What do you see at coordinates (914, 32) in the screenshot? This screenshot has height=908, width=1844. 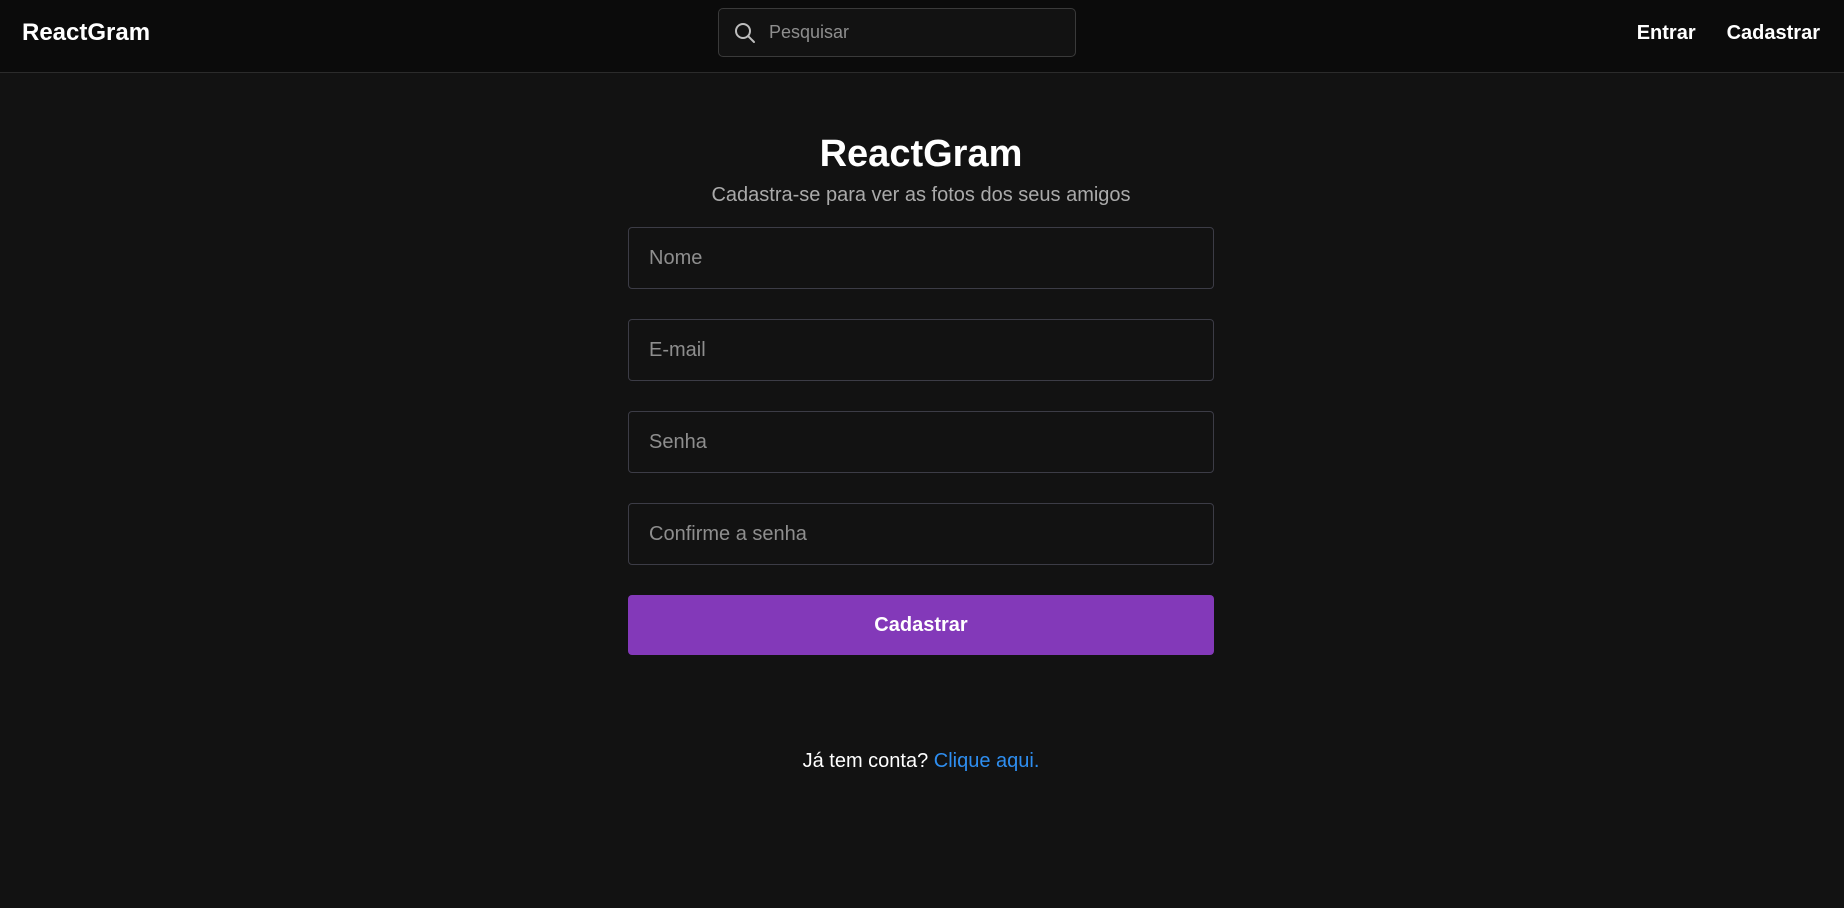 I see `search-input` at bounding box center [914, 32].